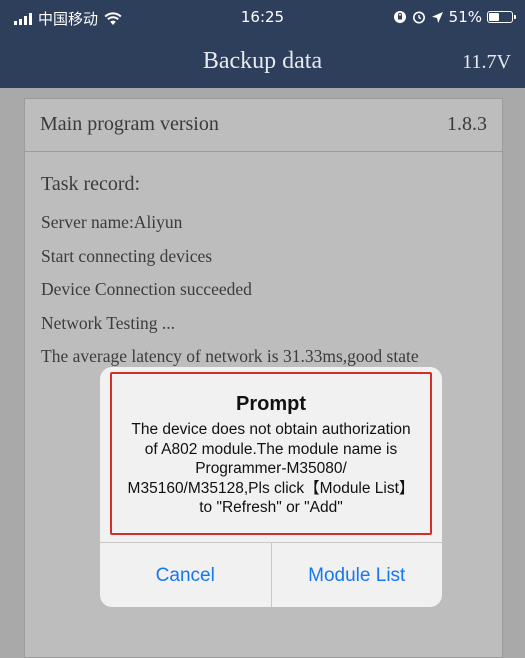  I want to click on battery-icon, so click(501, 17).